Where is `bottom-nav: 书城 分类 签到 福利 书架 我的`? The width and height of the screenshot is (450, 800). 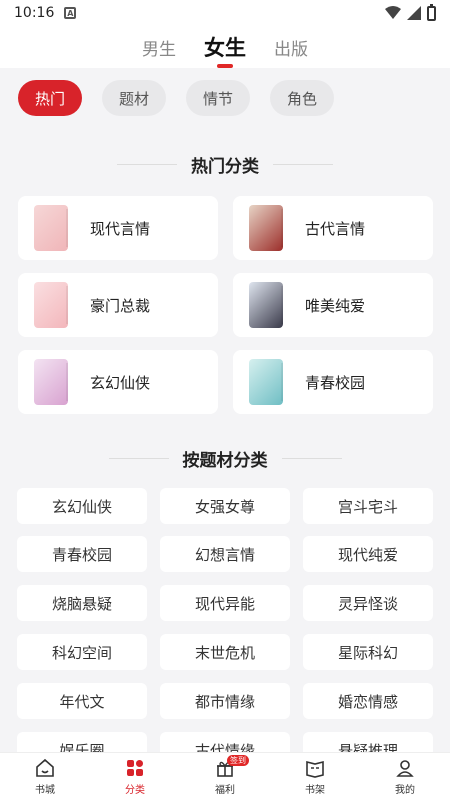 bottom-nav: 书城 分类 签到 福利 书架 我的 is located at coordinates (225, 776).